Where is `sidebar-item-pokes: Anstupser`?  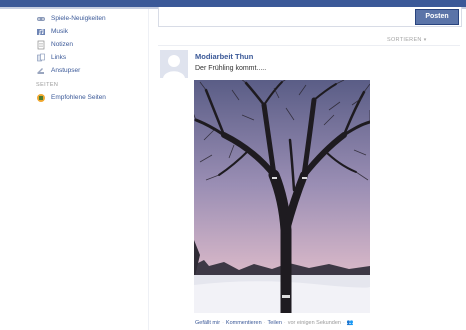
sidebar-item-pokes: Anstupser is located at coordinates (91, 70).